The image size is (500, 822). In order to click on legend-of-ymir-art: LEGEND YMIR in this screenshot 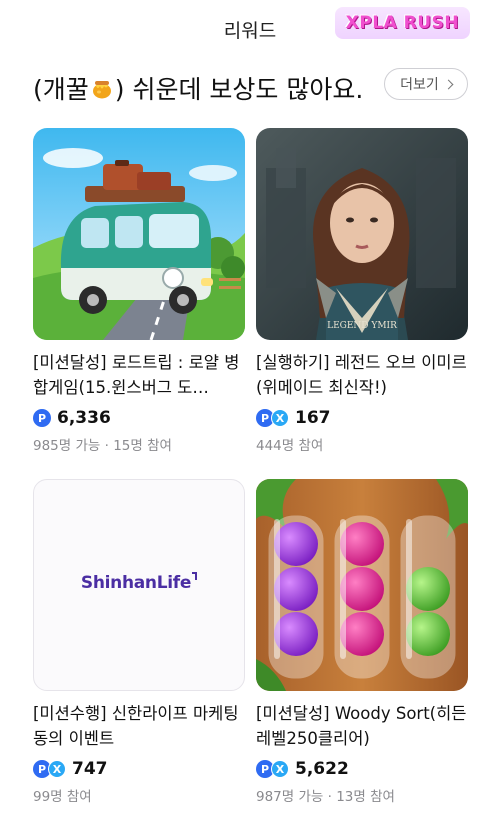, I will do `click(362, 234)`.